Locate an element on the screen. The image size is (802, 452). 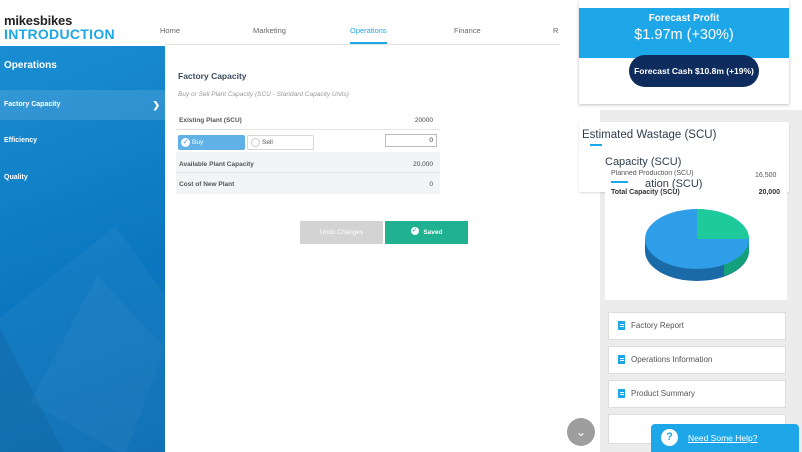
sidebar-item-factory-capacity: Factory Capacity ❯ is located at coordinates (82, 105).